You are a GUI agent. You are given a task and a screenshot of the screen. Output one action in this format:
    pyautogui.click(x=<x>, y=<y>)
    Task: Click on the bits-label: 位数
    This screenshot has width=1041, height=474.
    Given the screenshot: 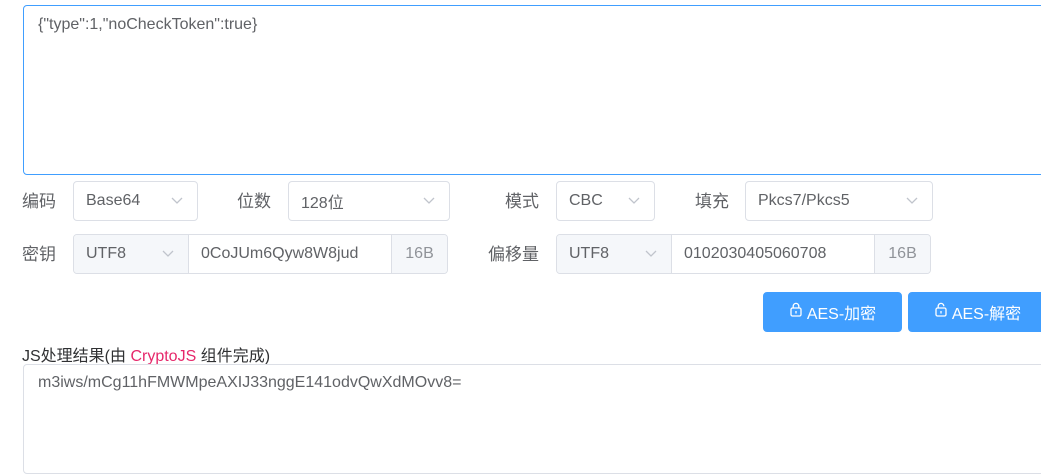 What is the action you would take?
    pyautogui.click(x=254, y=201)
    